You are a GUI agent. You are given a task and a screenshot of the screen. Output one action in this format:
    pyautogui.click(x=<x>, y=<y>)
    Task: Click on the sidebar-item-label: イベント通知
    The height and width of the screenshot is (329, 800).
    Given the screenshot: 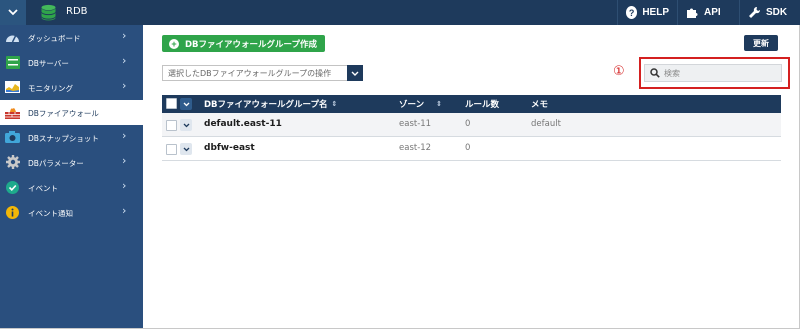 What is the action you would take?
    pyautogui.click(x=50, y=213)
    